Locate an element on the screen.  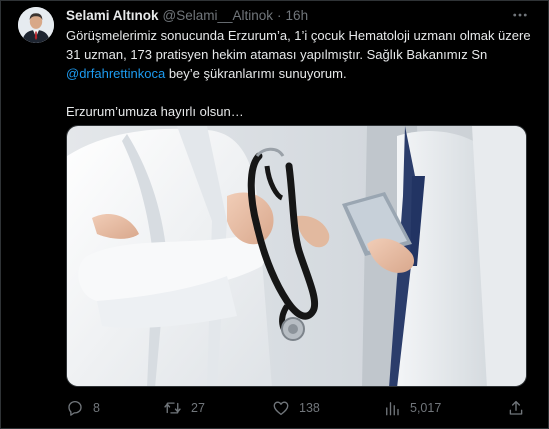
mention-link: @drfahrettinkoca is located at coordinates (115, 73).